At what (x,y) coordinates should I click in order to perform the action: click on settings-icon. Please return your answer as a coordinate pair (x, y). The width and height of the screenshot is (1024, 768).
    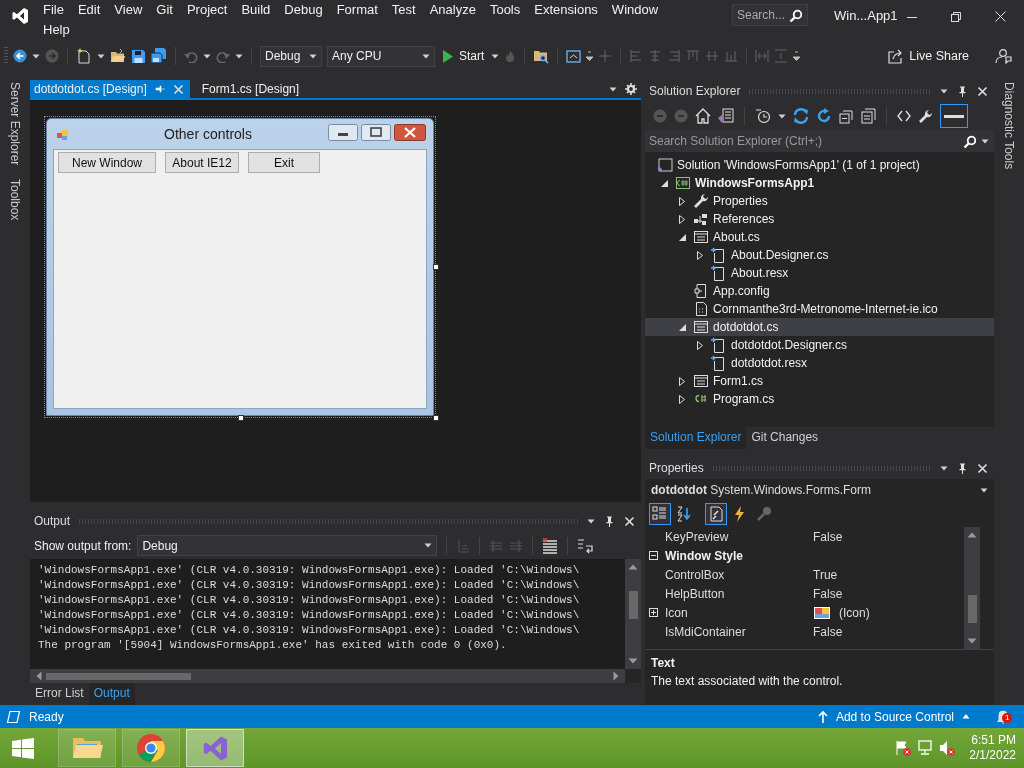
    Looking at the image, I should click on (631, 89).